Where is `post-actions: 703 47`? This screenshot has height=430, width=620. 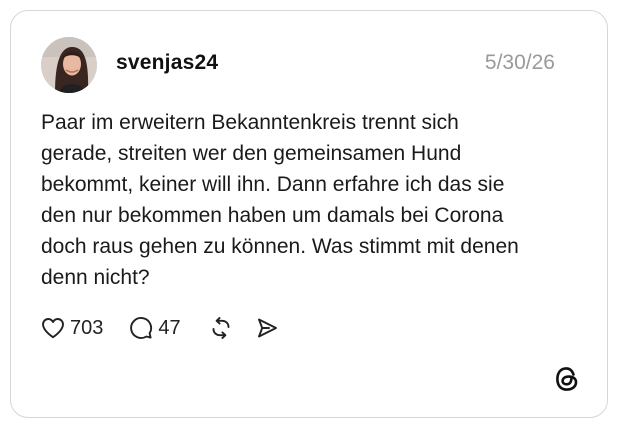 post-actions: 703 47 is located at coordinates (160, 328).